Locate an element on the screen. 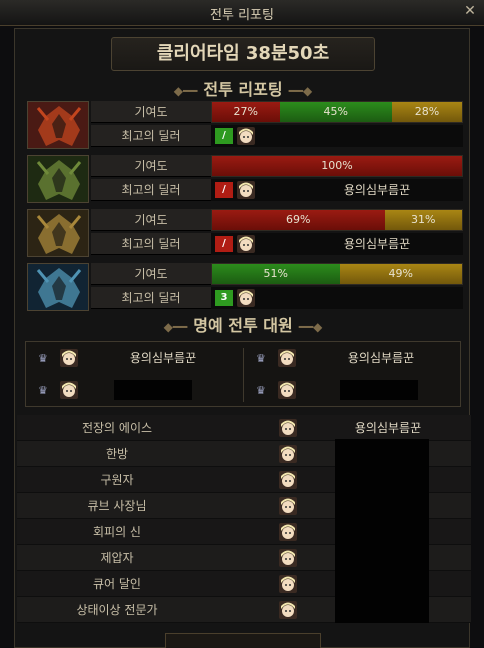  honor-heading: ◆━━ 명예 전투 대원 ━━◆ is located at coordinates (243, 326).